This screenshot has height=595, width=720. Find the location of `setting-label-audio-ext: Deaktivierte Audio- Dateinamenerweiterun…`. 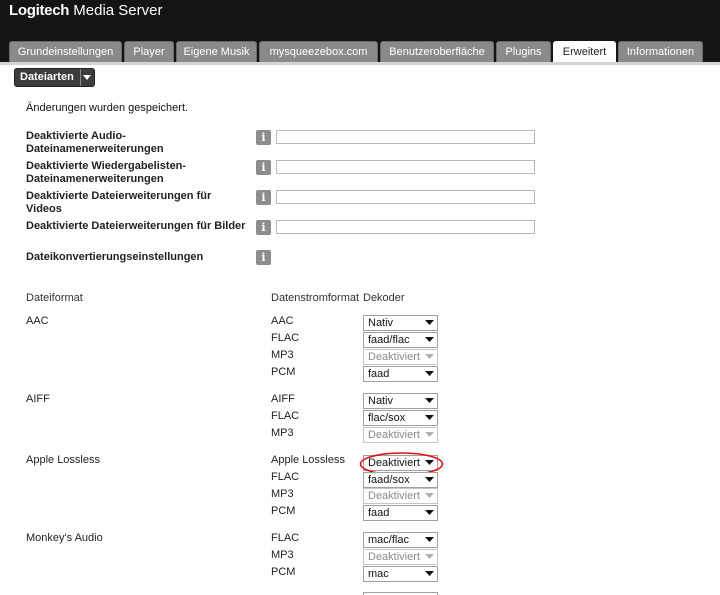

setting-label-audio-ext: Deaktivierte Audio- Dateinamenerweiterun… is located at coordinates (95, 143).